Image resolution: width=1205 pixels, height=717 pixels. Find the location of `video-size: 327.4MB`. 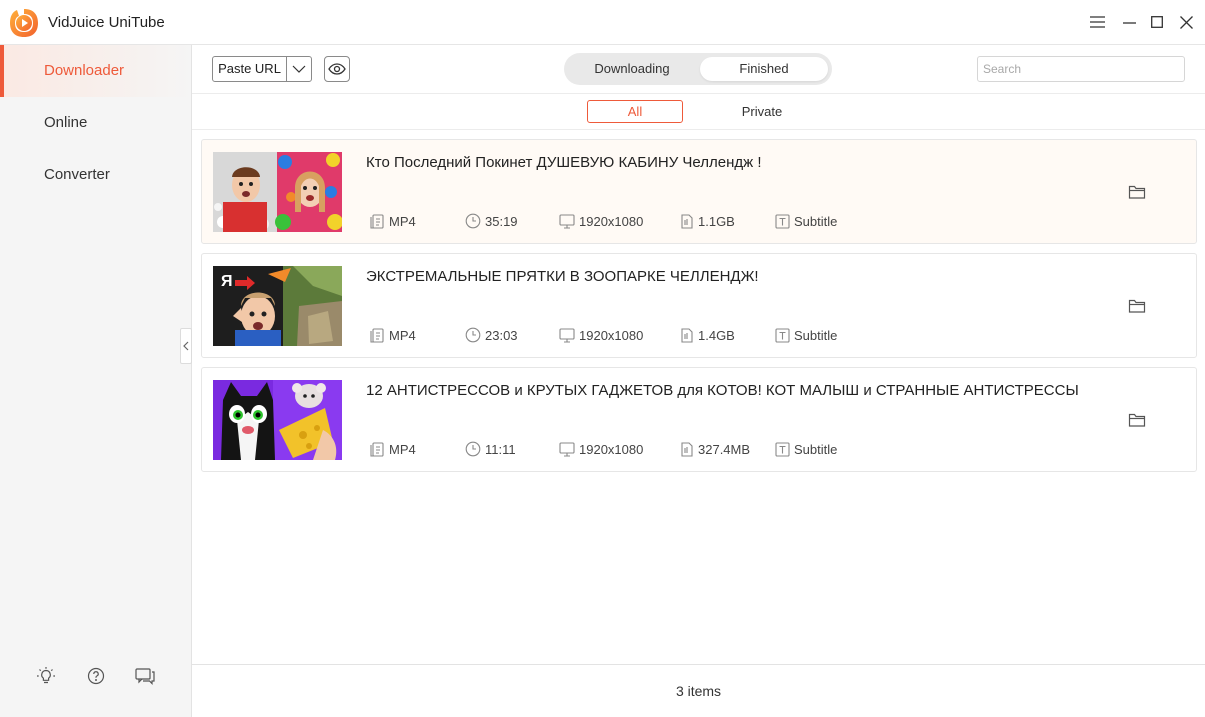

video-size: 327.4MB is located at coordinates (715, 449).